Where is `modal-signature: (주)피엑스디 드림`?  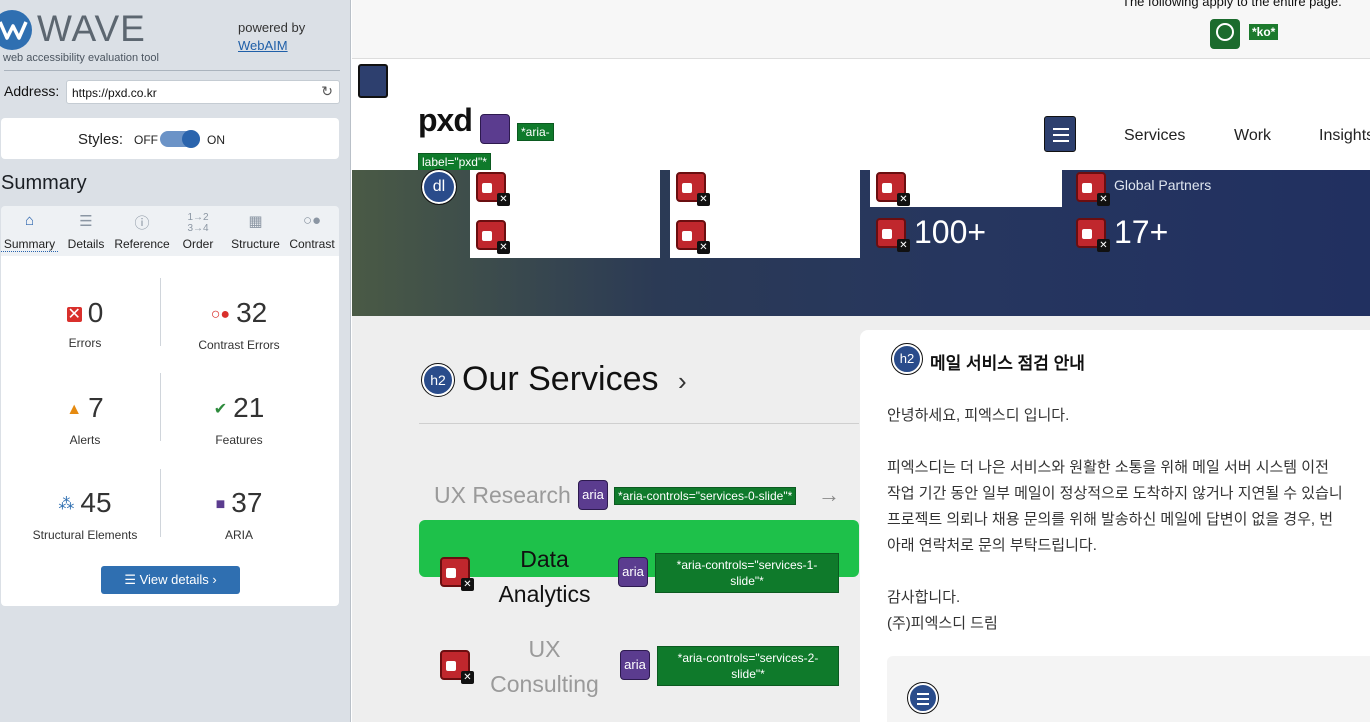
modal-signature: (주)피엑스디 드림 is located at coordinates (942, 623).